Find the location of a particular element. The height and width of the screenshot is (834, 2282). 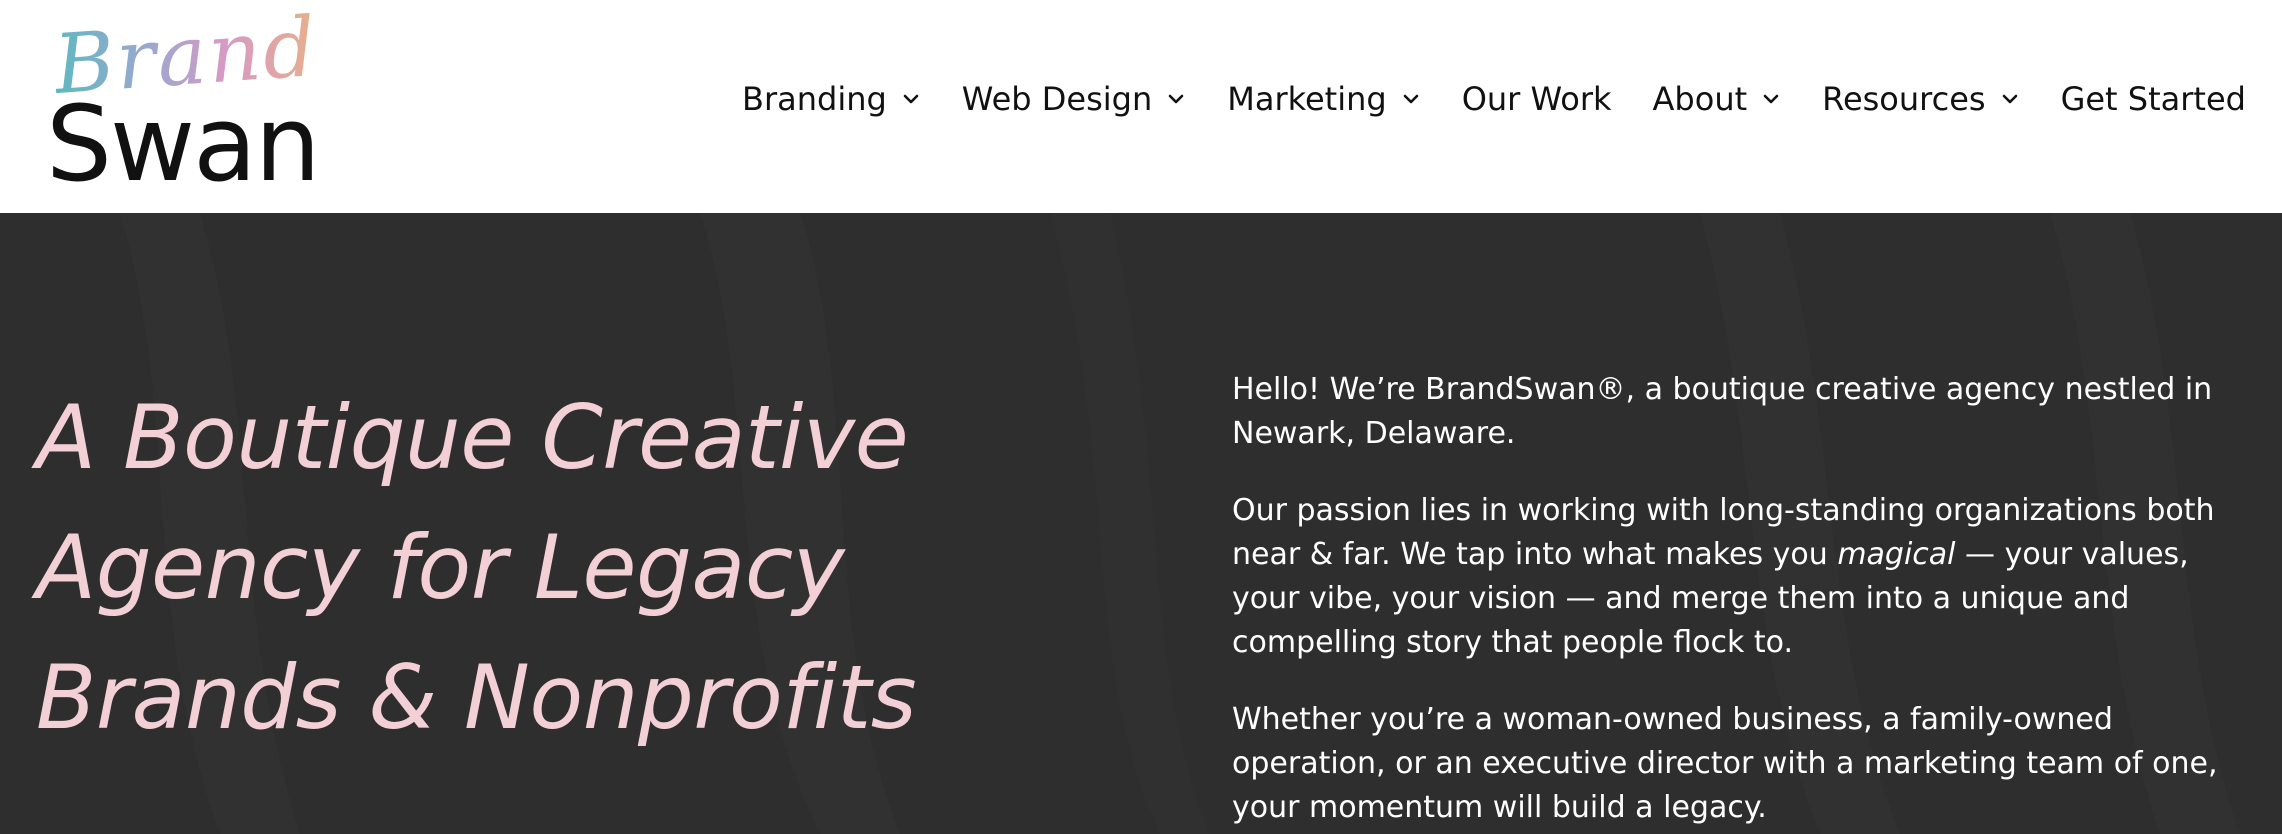

nav-label: Web Design is located at coordinates (1057, 99).